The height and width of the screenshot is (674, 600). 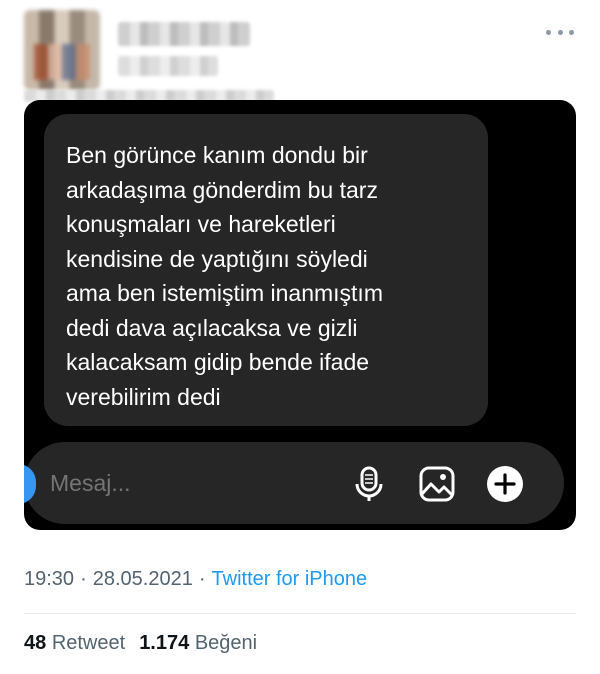 What do you see at coordinates (437, 484) in the screenshot?
I see `image-icon` at bounding box center [437, 484].